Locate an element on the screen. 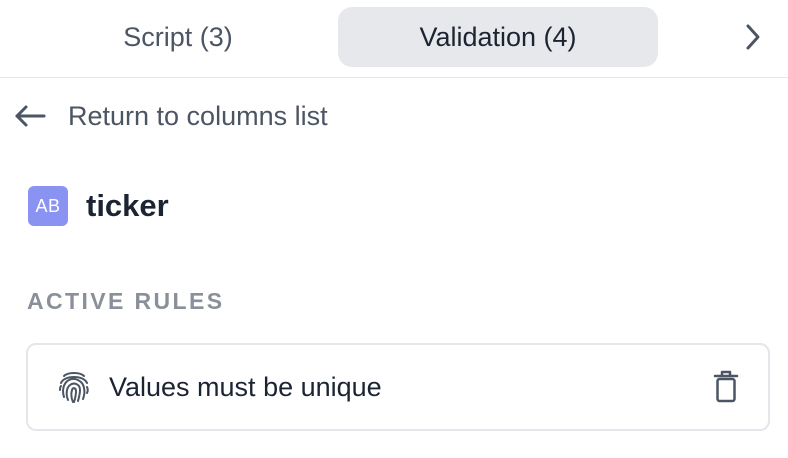  chevron-right-icon is located at coordinates (753, 37).